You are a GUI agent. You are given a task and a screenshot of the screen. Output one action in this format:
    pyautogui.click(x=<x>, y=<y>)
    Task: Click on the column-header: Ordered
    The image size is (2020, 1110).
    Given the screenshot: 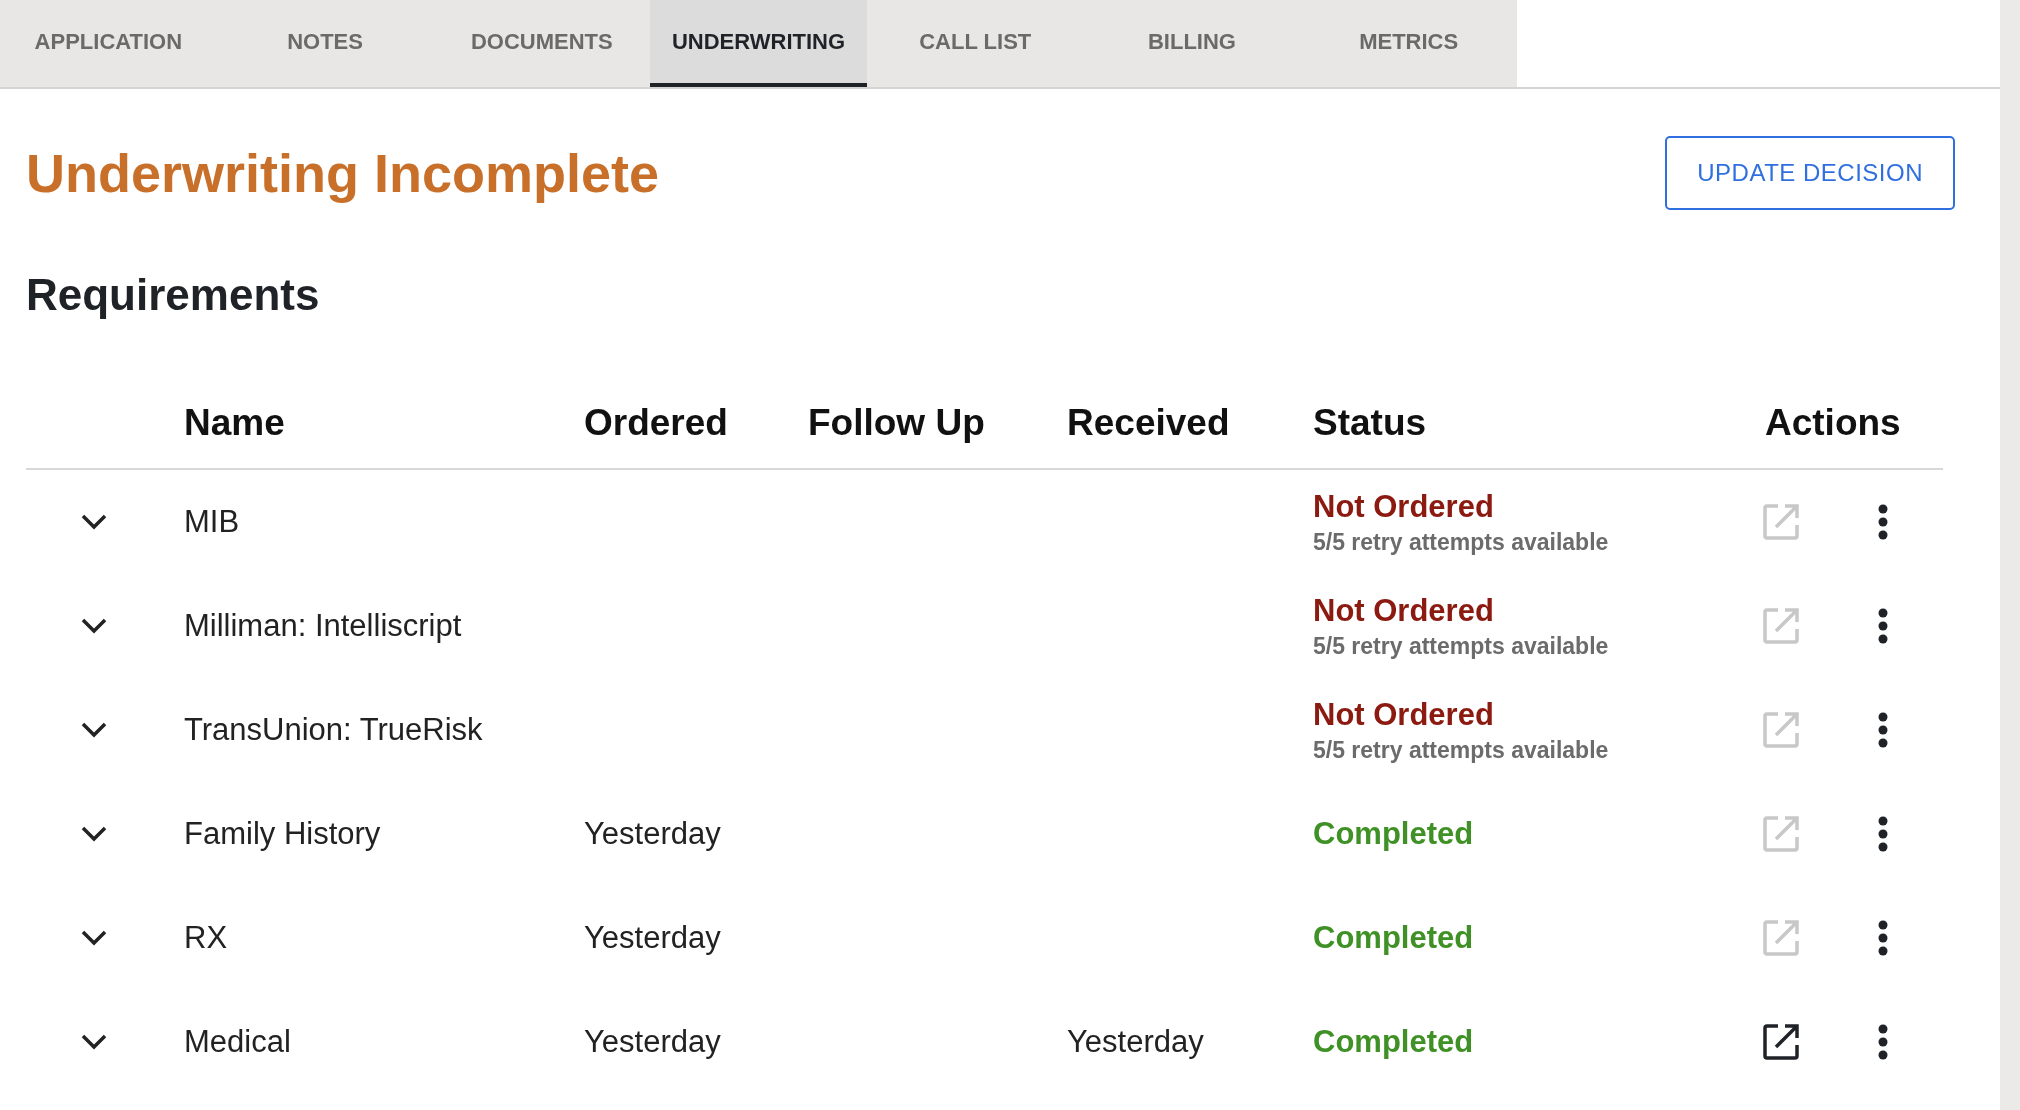 What is the action you would take?
    pyautogui.click(x=656, y=423)
    